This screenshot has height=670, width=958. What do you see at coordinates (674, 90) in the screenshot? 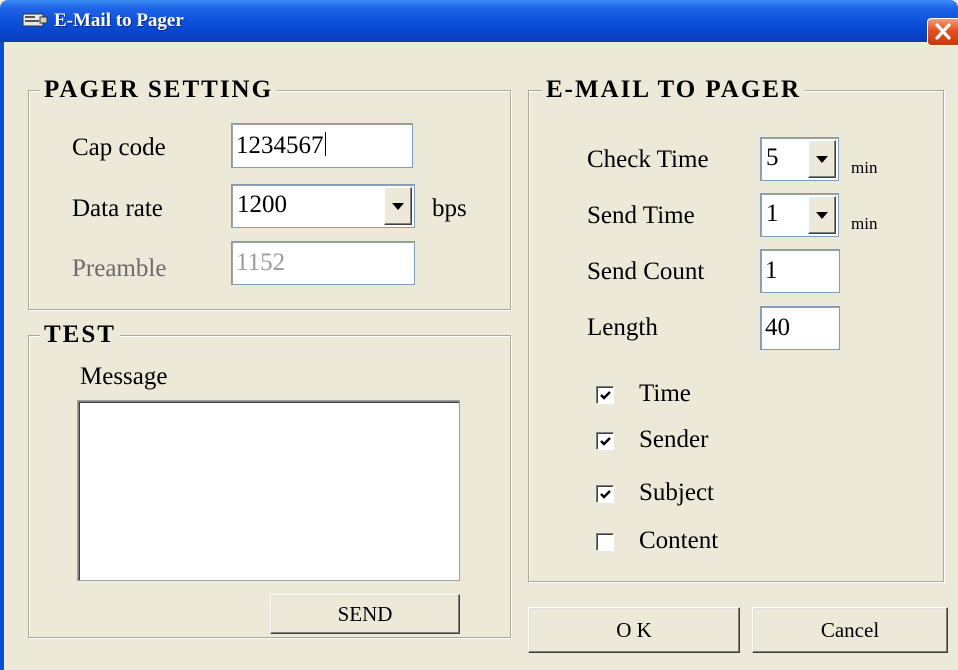
I see `email-to-pager-title: E-MAIL TO PAGER` at bounding box center [674, 90].